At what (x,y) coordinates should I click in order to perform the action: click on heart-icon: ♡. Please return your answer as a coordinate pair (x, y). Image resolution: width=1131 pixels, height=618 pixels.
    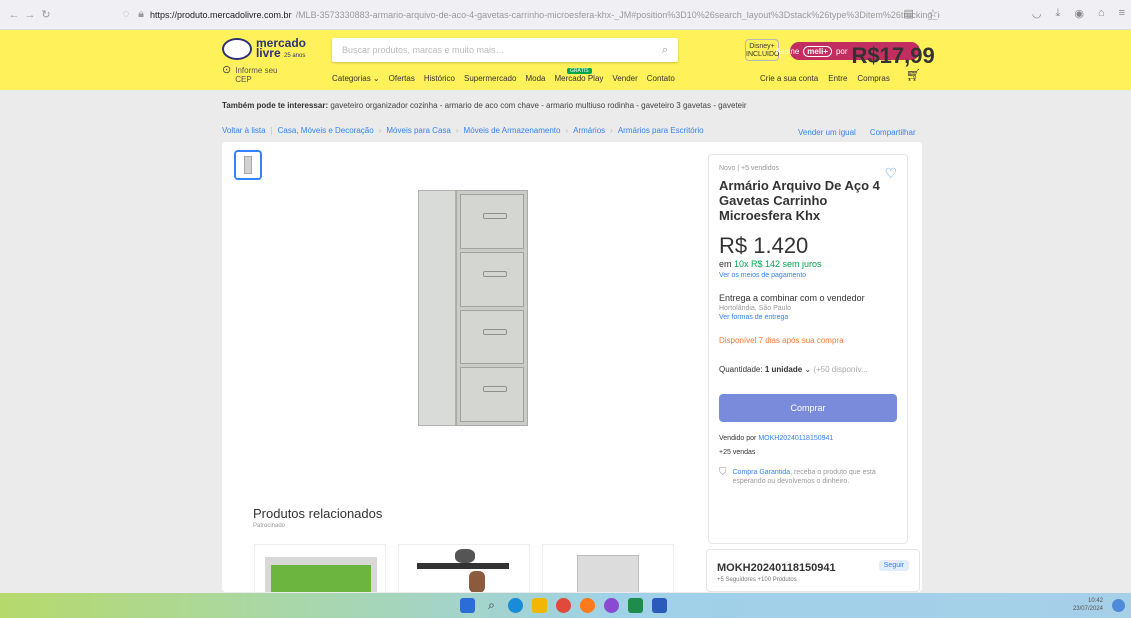
    Looking at the image, I should click on (890, 173).